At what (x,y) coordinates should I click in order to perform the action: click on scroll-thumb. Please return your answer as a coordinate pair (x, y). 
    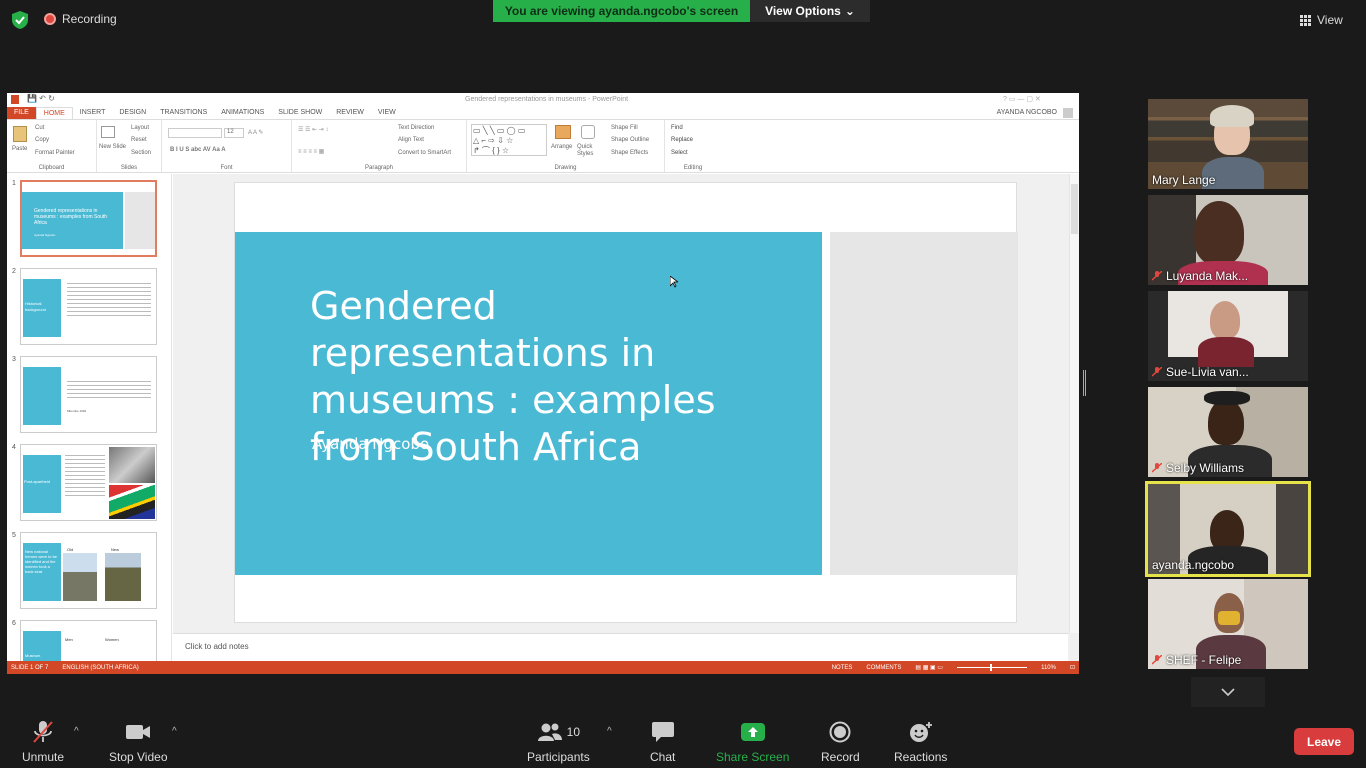
    Looking at the image, I should click on (1074, 209).